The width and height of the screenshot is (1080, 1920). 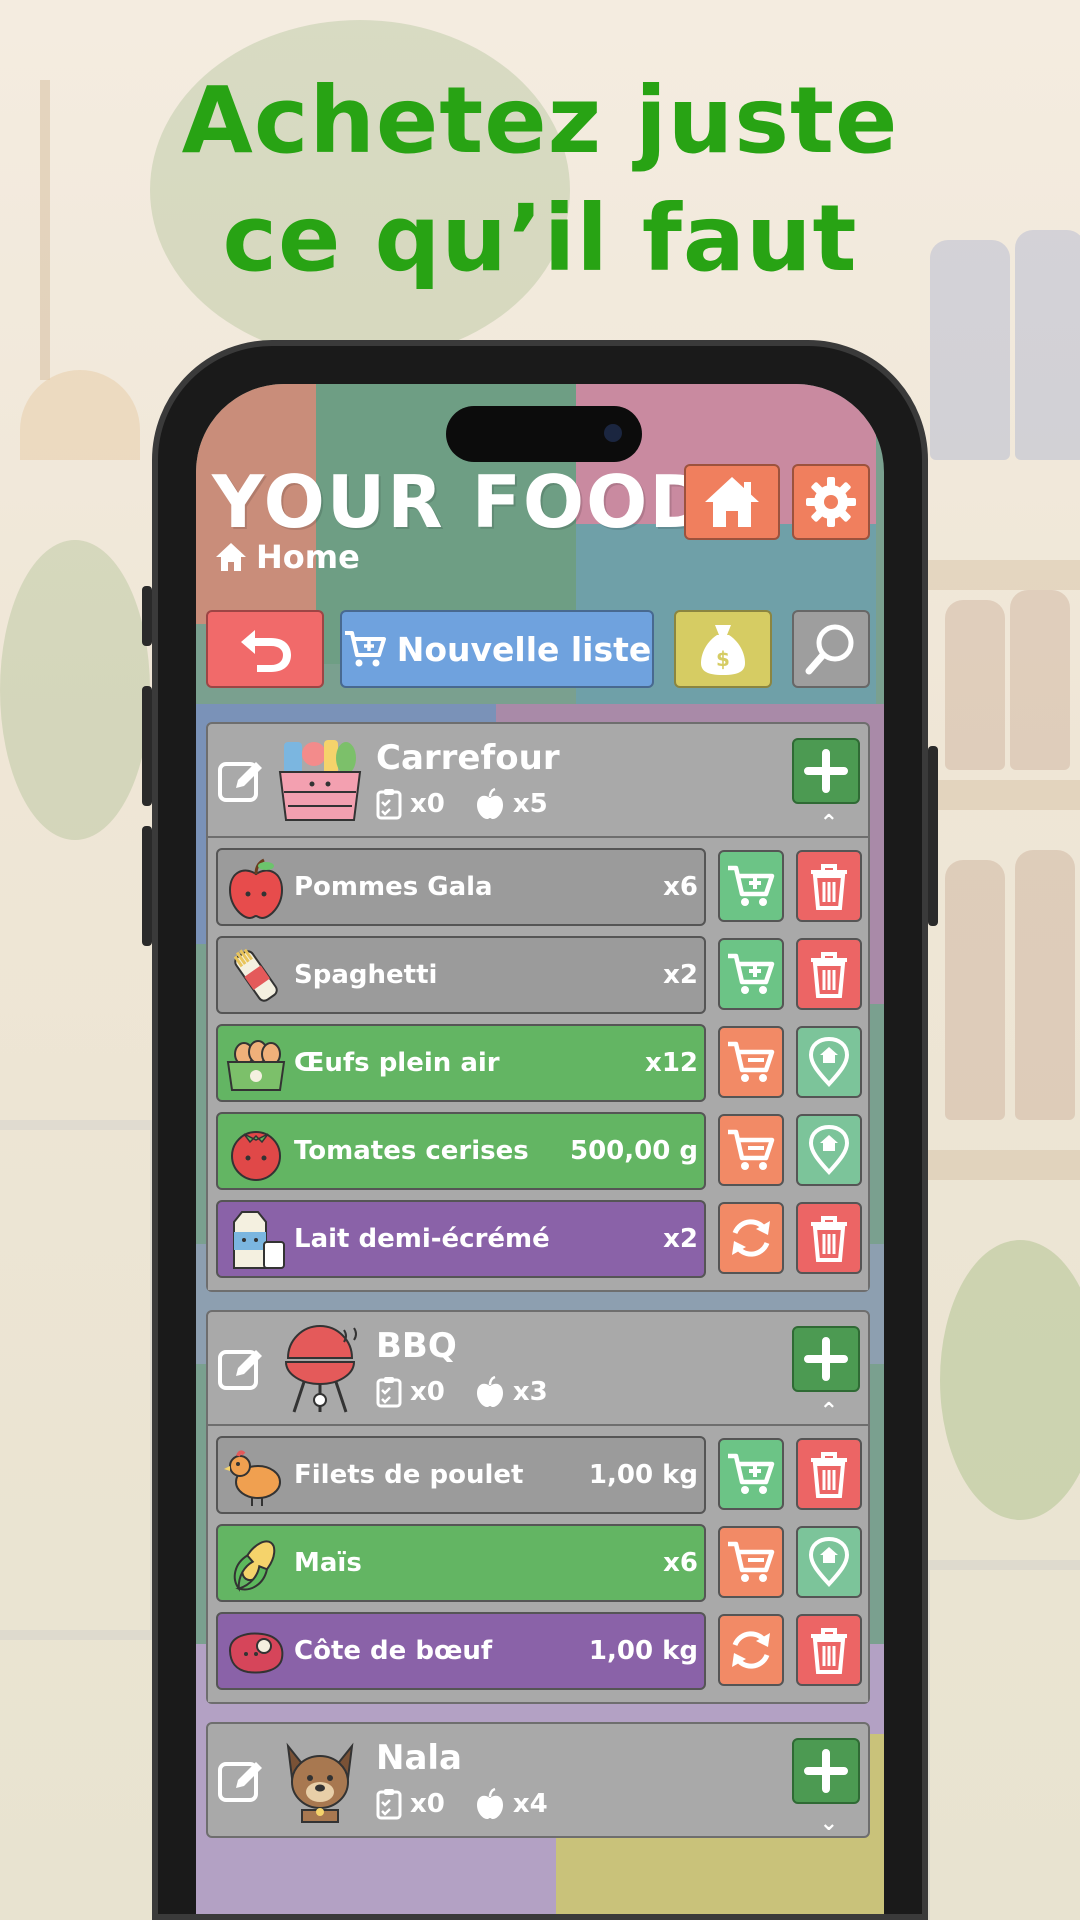 What do you see at coordinates (643, 1651) in the screenshot?
I see `item-quantity: 1,00 kg` at bounding box center [643, 1651].